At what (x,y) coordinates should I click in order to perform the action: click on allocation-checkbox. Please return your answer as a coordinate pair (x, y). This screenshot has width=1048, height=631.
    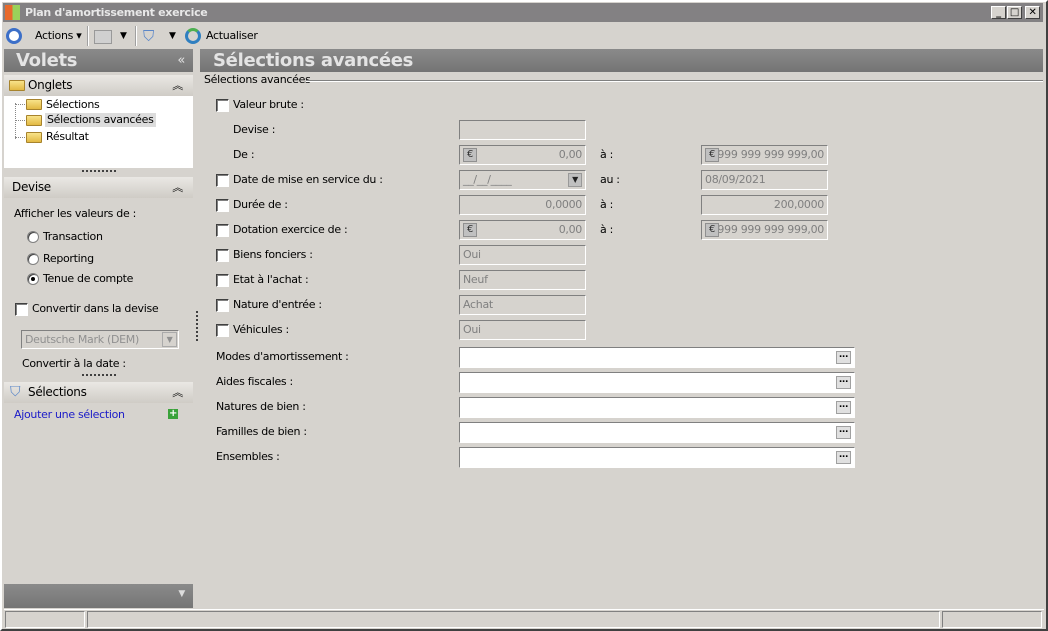
    Looking at the image, I should click on (222, 230).